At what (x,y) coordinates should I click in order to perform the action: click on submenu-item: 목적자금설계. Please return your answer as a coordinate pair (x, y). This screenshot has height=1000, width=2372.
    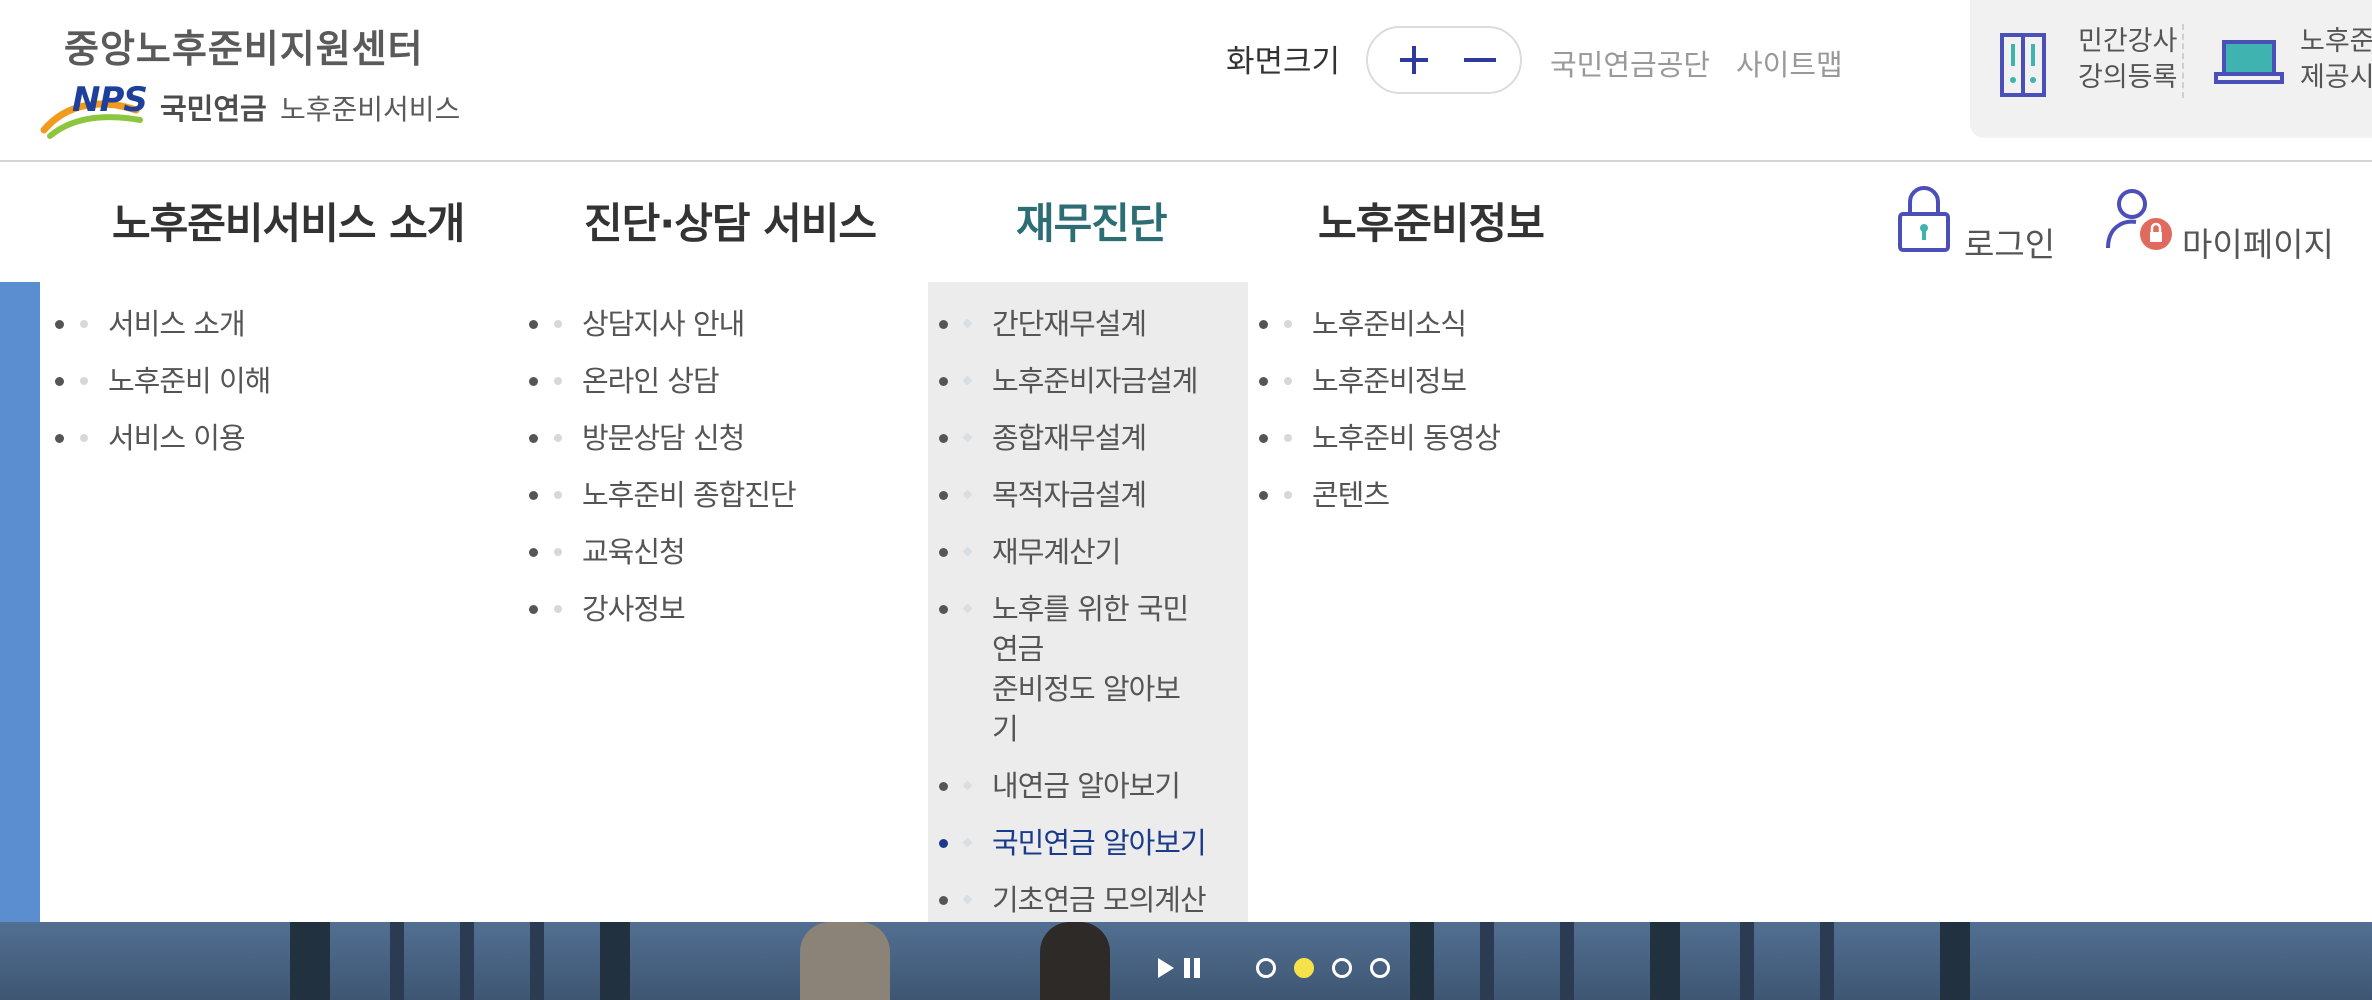
    Looking at the image, I should click on (1084, 495).